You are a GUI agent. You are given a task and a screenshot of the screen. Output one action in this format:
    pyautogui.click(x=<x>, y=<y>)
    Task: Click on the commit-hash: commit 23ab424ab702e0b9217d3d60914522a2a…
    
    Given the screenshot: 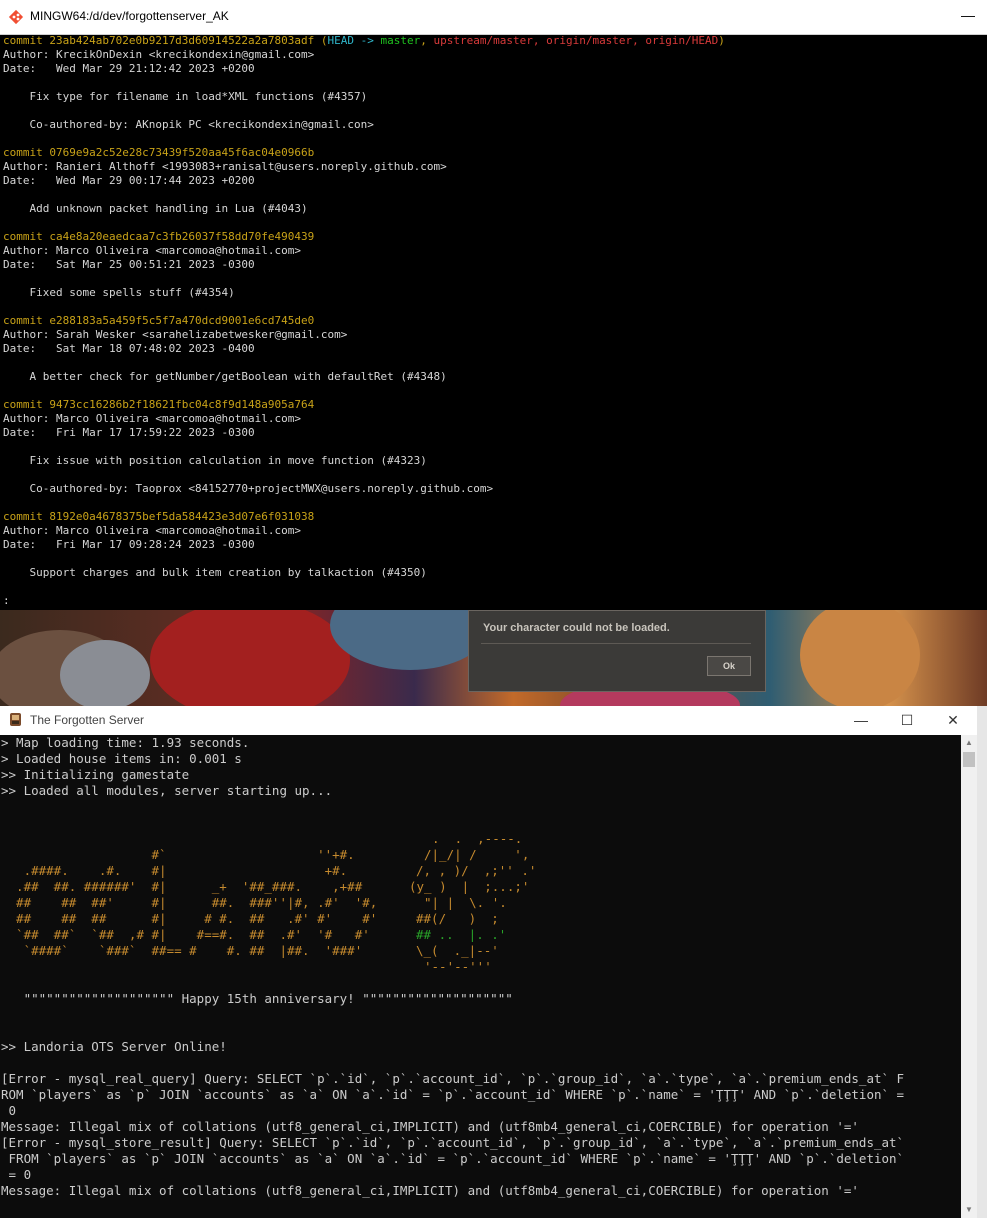 What is the action you would take?
    pyautogui.click(x=159, y=40)
    